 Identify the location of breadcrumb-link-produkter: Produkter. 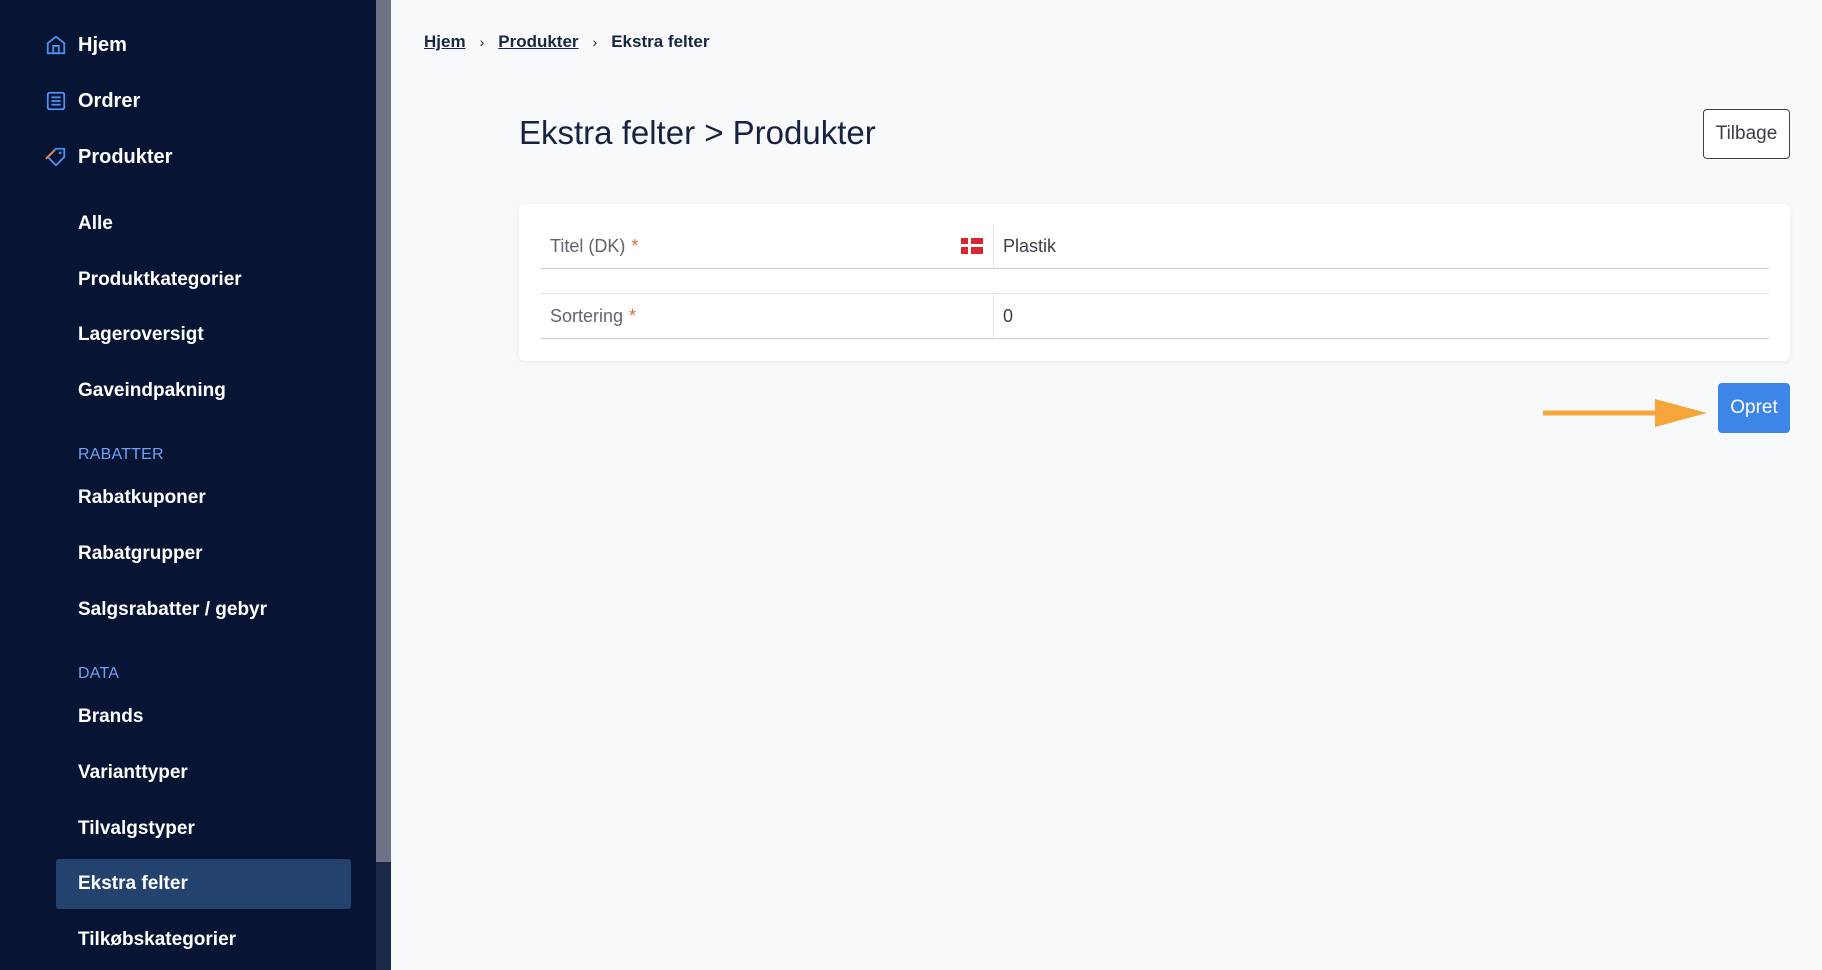
(538, 42).